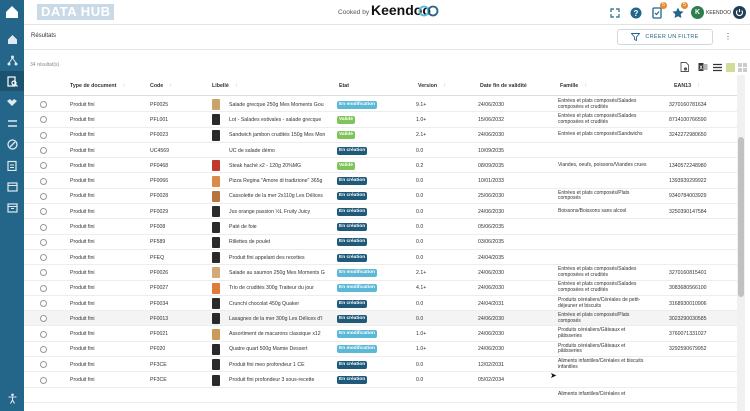 This screenshot has height=411, width=750. I want to click on cell-libelle: UC de salade démo, so click(279, 150).